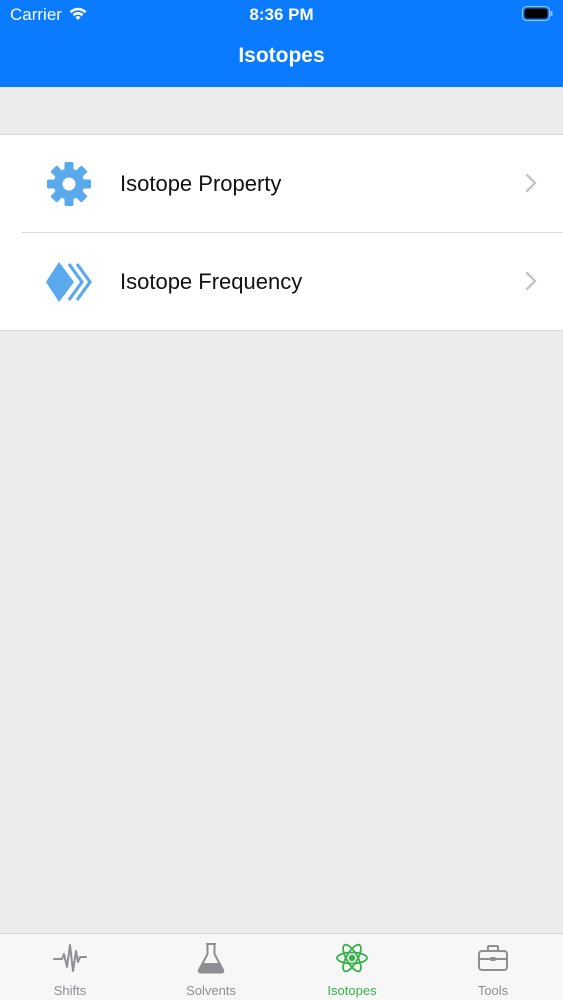  I want to click on tab-tools: Tools, so click(493, 967).